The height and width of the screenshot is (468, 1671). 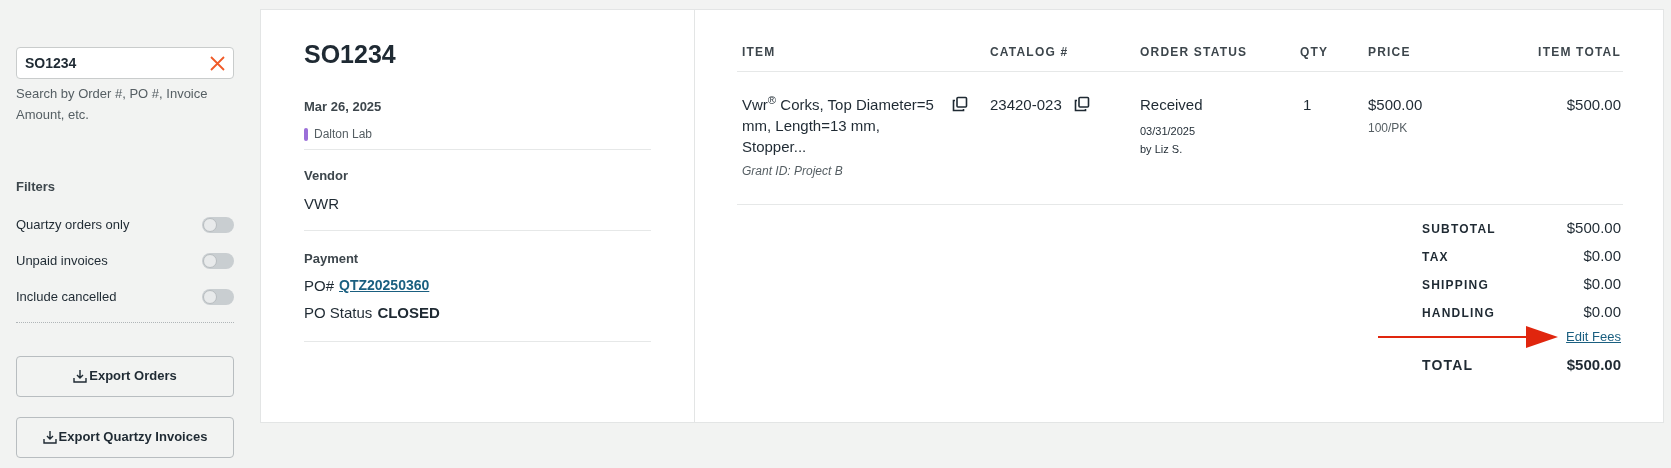 What do you see at coordinates (1593, 104) in the screenshot?
I see `item-total: $500.00` at bounding box center [1593, 104].